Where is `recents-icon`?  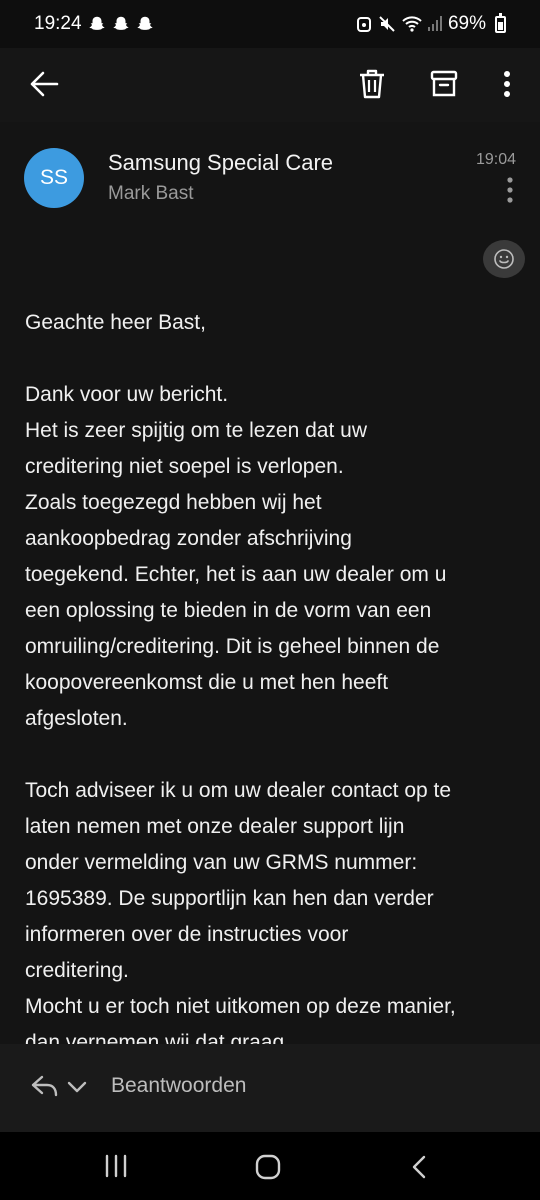
recents-icon is located at coordinates (116, 1166).